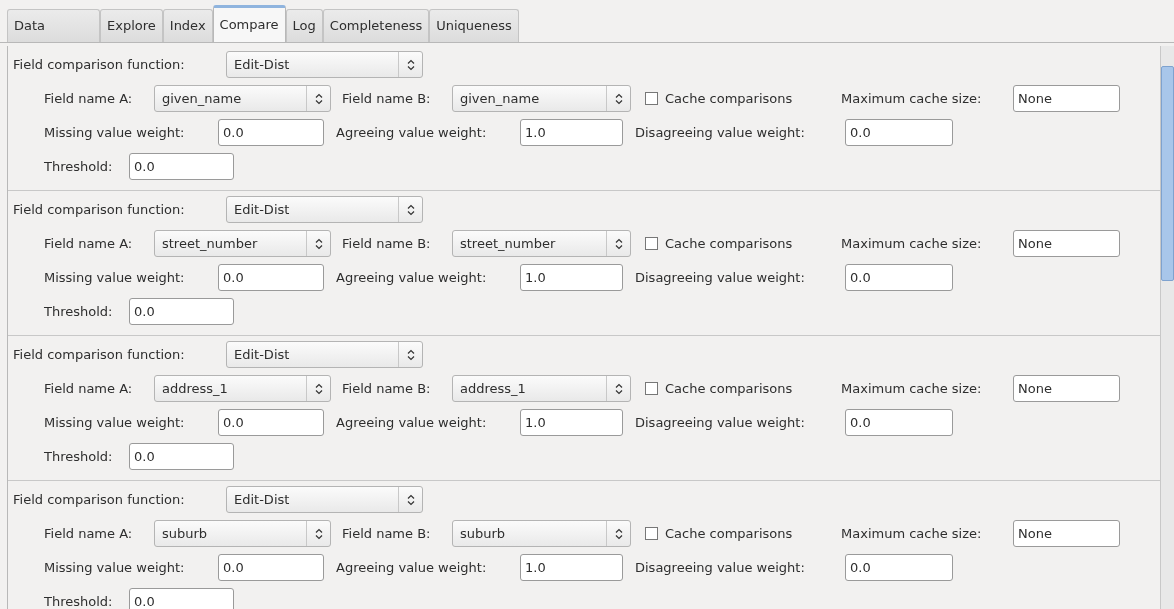  I want to click on tab: Compare, so click(249, 23).